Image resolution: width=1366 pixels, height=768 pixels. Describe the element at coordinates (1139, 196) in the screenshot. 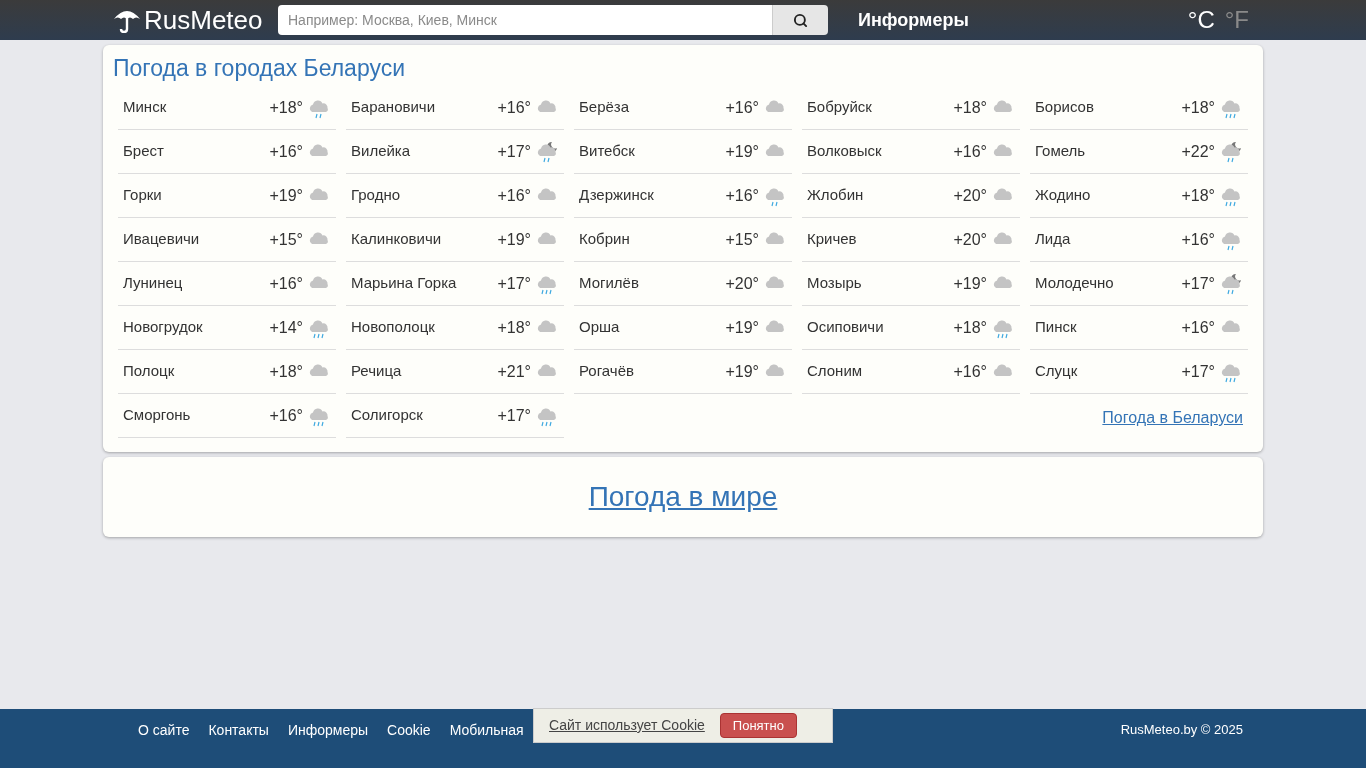

I see `city-row: Жодино +18°` at that location.